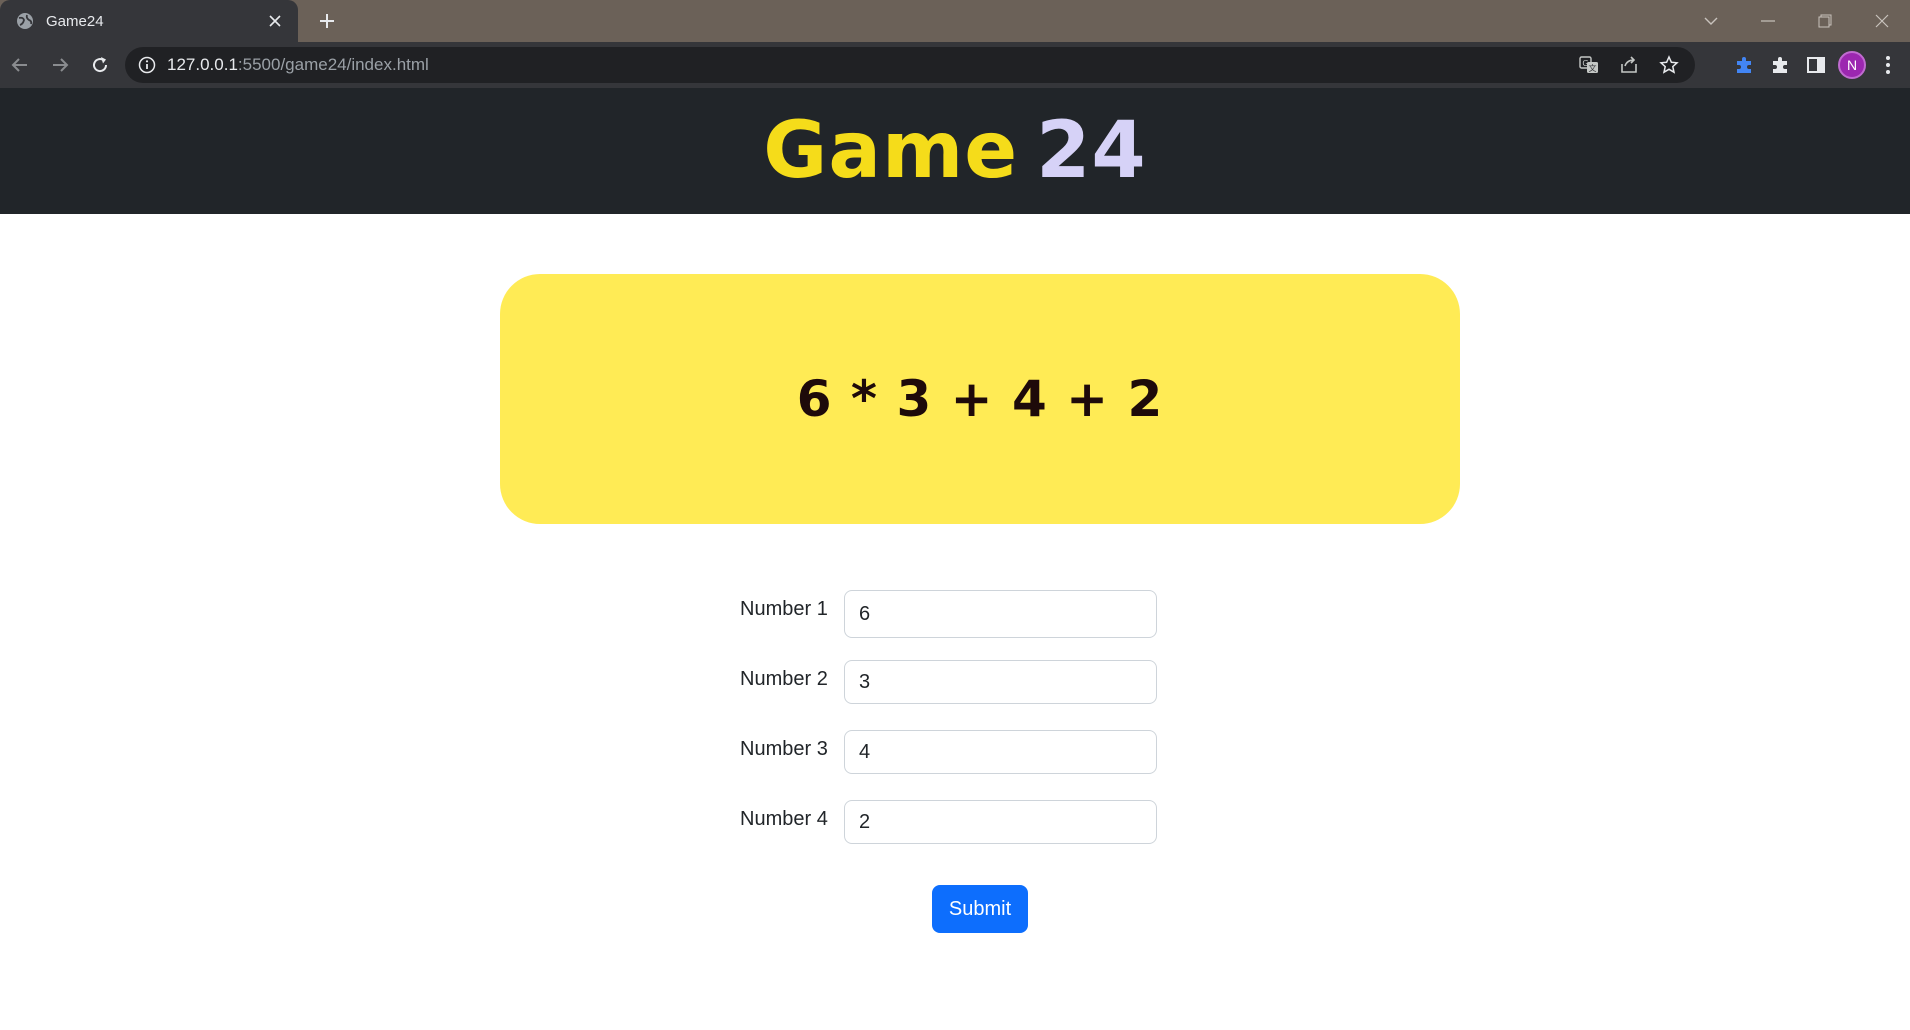 The image size is (1910, 1030). What do you see at coordinates (1629, 65) in the screenshot?
I see `share-icon` at bounding box center [1629, 65].